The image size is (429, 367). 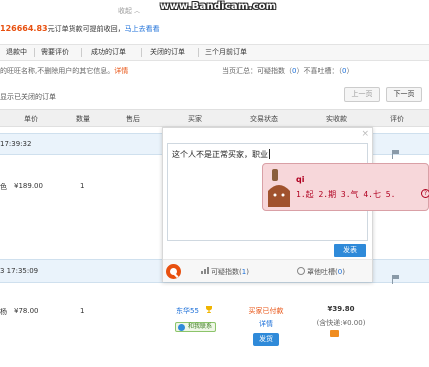 I want to click on postage-info: (含快递:¥0.00), so click(x=341, y=323).